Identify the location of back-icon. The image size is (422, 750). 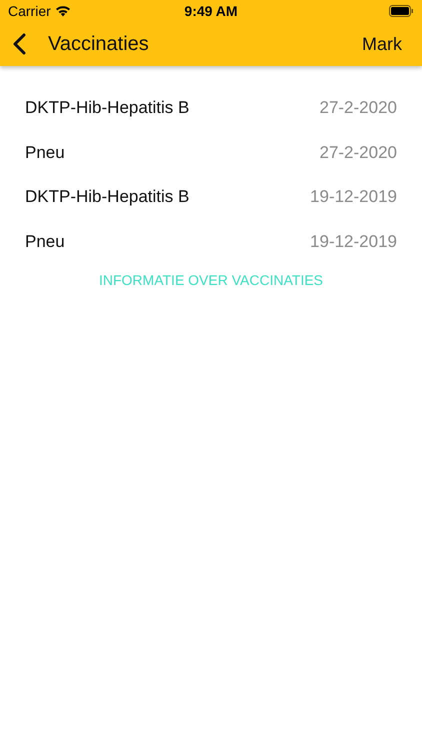
(19, 44).